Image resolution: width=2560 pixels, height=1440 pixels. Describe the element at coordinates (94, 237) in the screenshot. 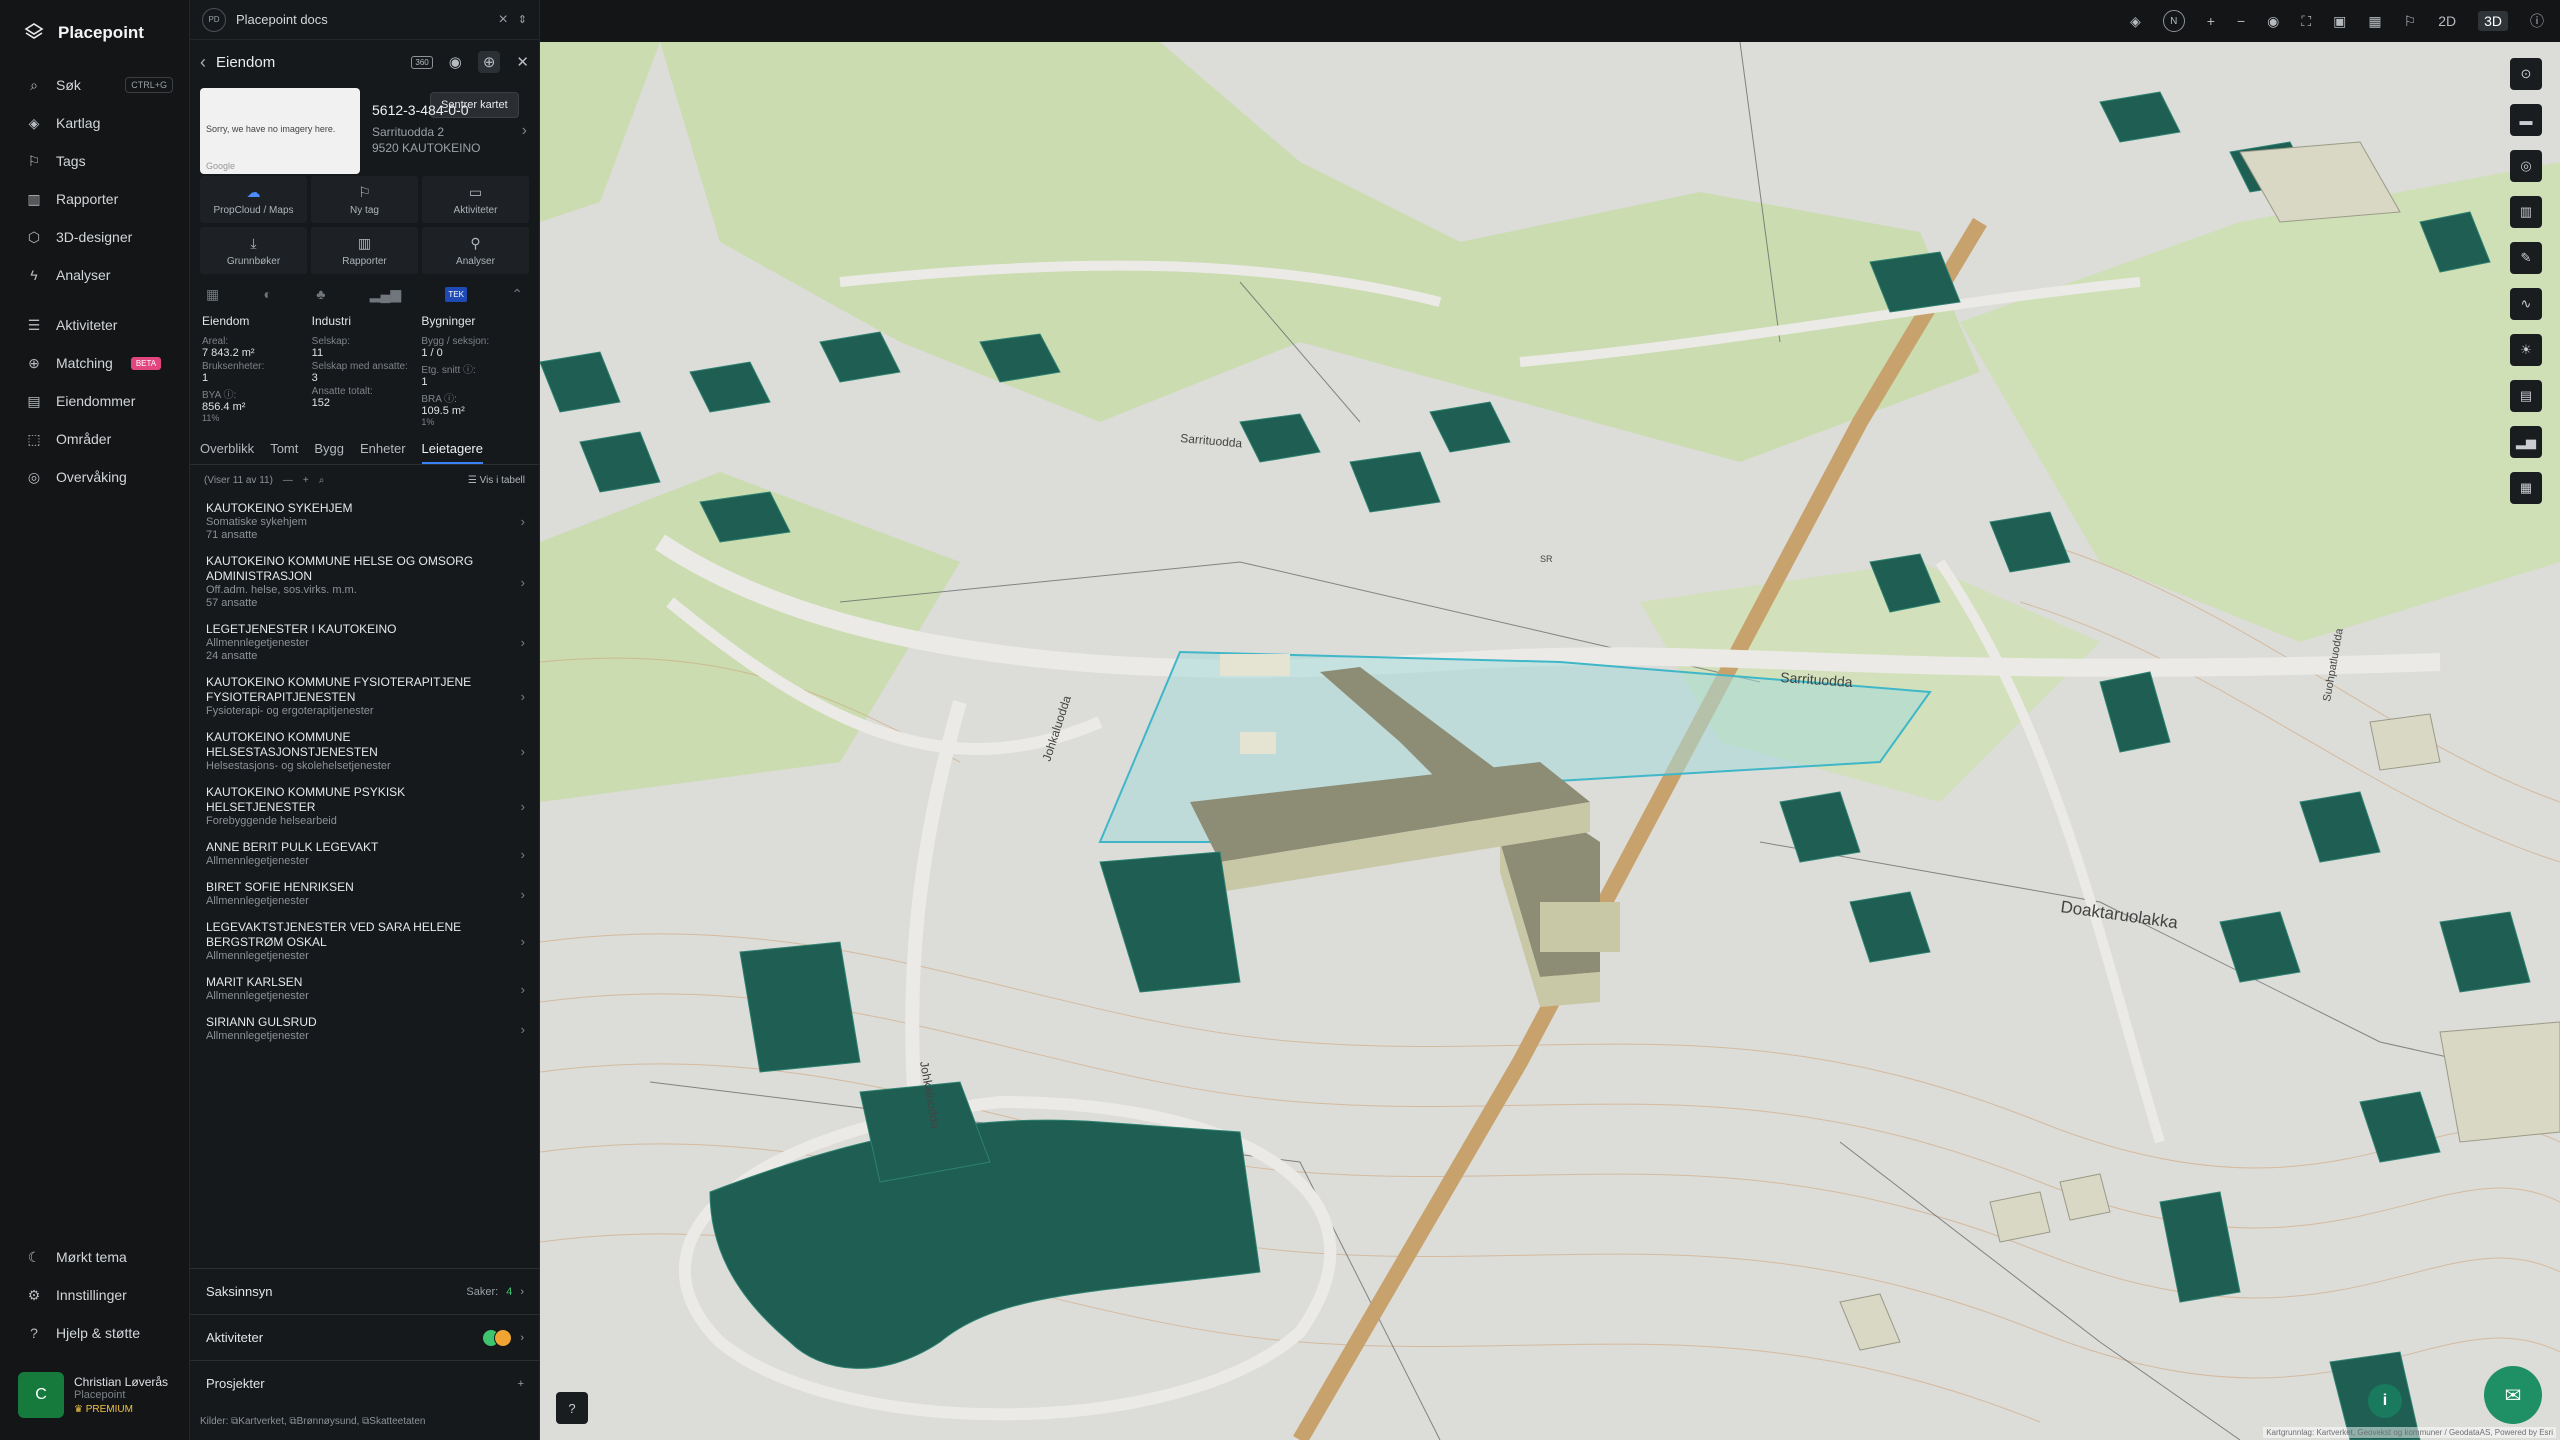

I see `nav-item-3d-designer: ⬡ 3D-designer` at that location.